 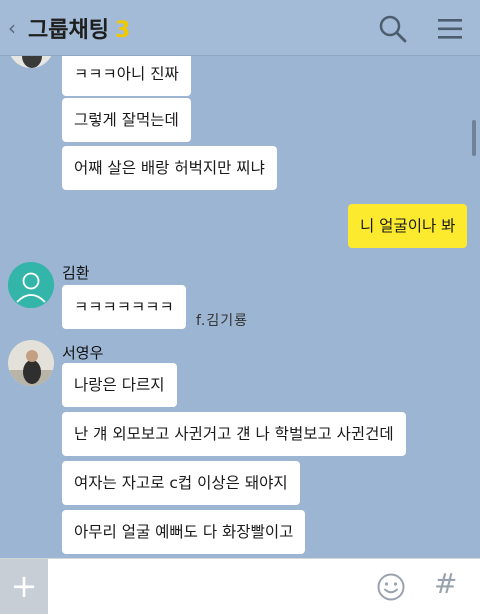 What do you see at coordinates (450, 29) in the screenshot?
I see `menu-icon` at bounding box center [450, 29].